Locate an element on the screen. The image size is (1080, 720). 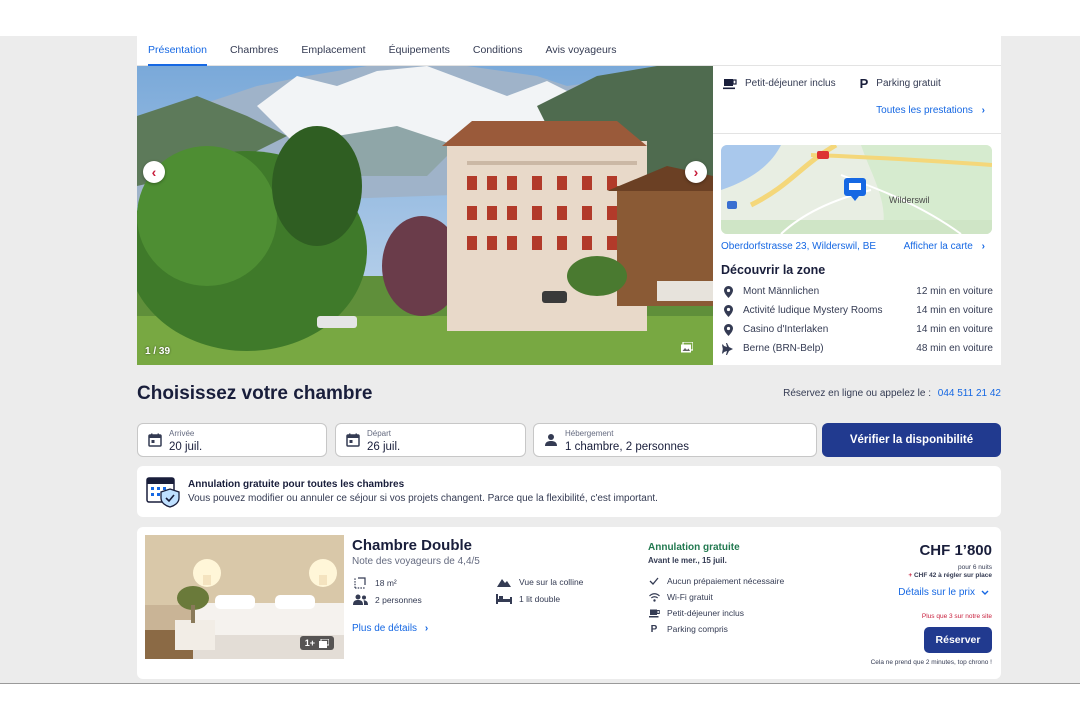
tab-presentation: Présentation is located at coordinates (177, 51).